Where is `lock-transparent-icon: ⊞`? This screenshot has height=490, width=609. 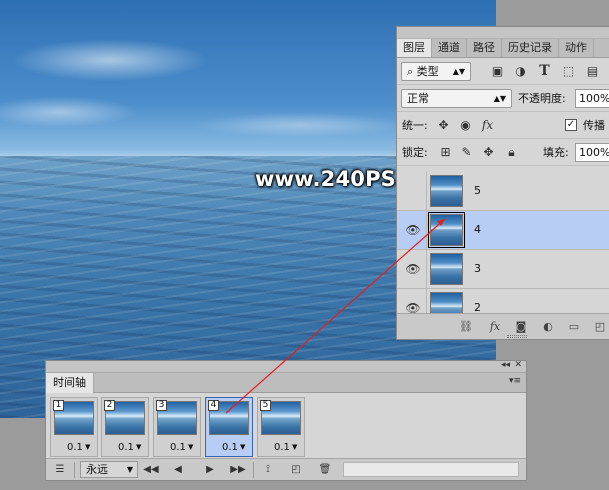 lock-transparent-icon: ⊞ is located at coordinates (445, 152).